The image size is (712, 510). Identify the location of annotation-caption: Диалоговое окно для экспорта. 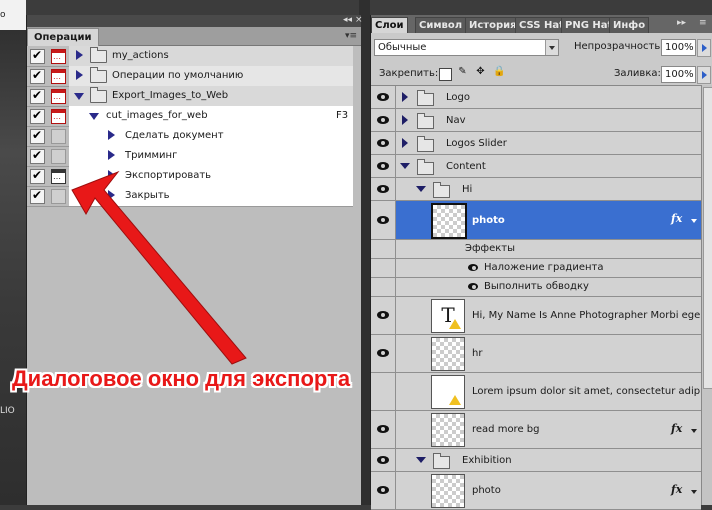
(181, 378).